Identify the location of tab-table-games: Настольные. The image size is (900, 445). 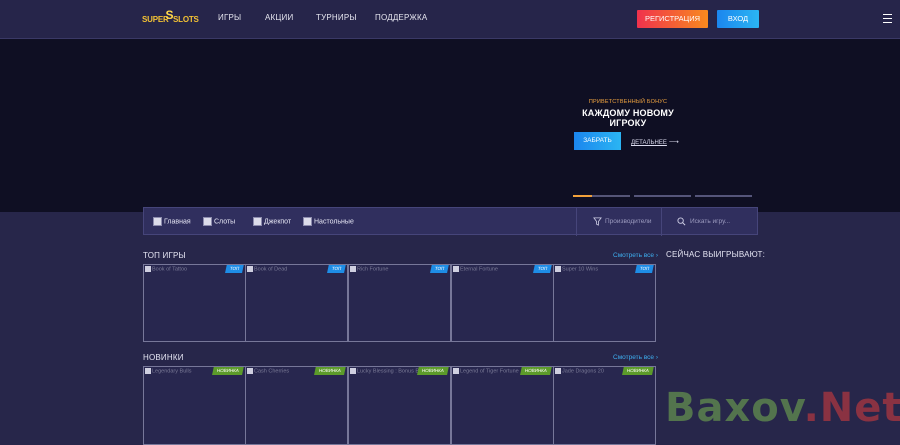
(328, 221).